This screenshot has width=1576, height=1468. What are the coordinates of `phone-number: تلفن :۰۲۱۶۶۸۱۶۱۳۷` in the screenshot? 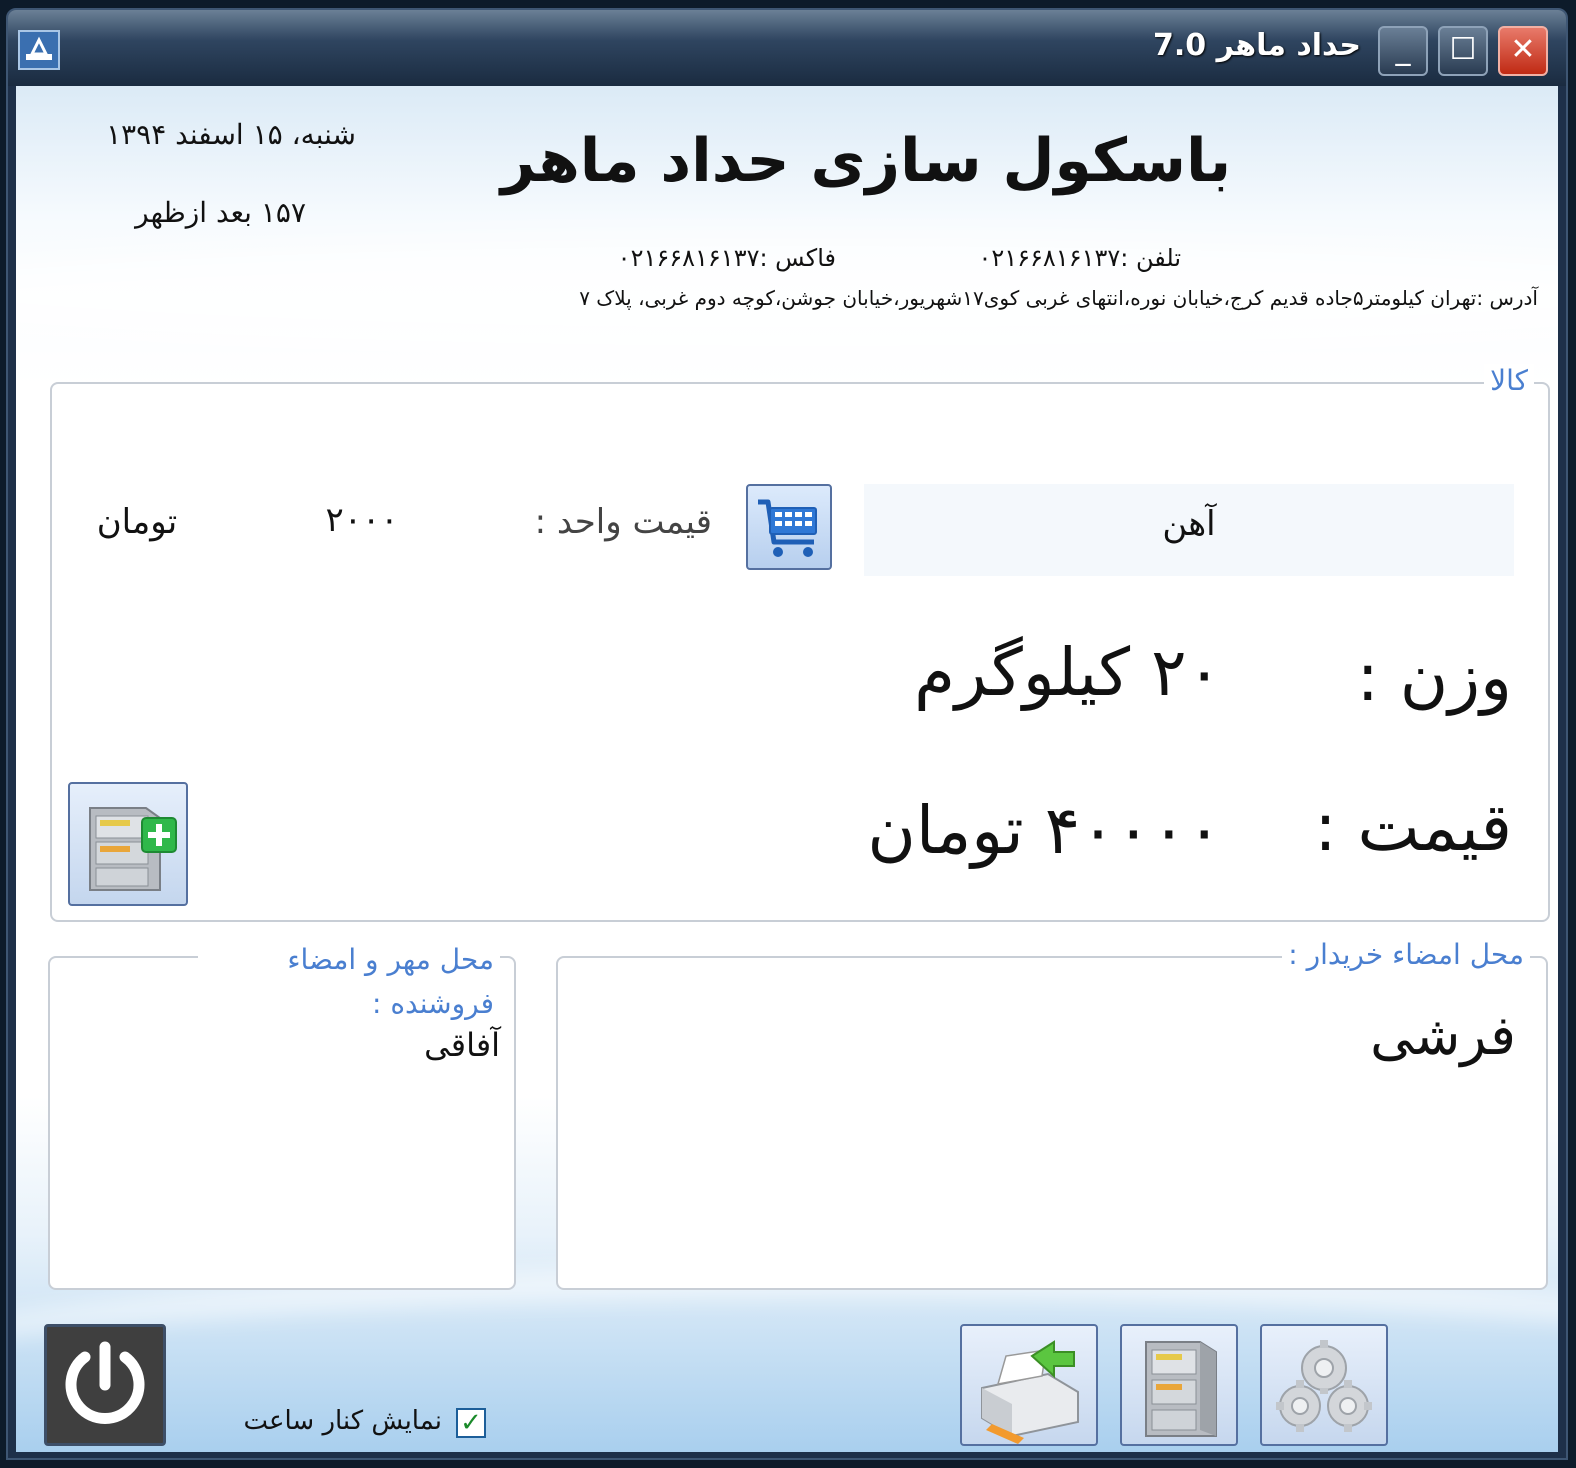 It's located at (1079, 258).